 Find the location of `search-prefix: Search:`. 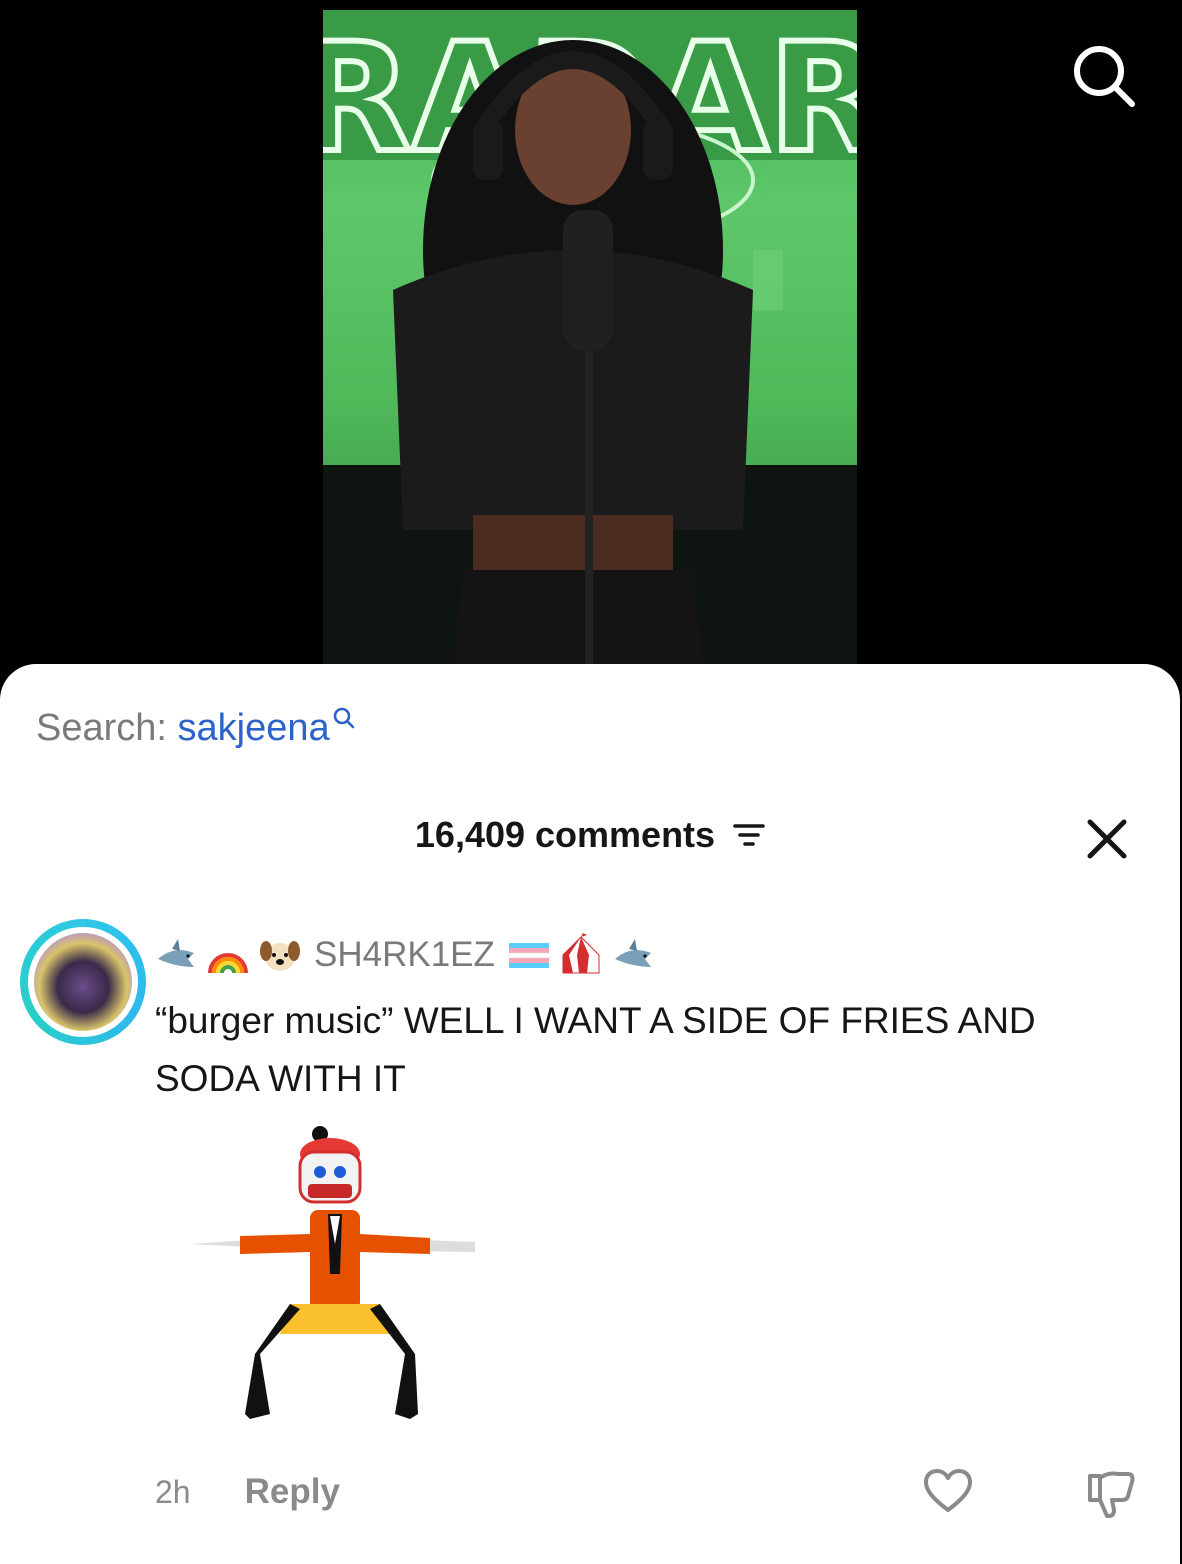

search-prefix: Search: is located at coordinates (101, 728).